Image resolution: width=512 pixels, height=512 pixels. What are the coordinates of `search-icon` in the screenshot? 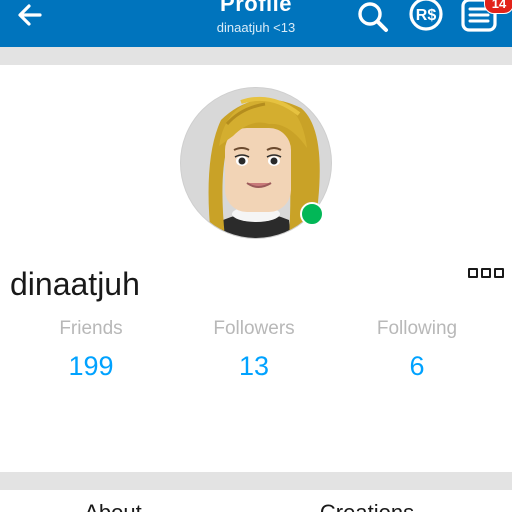 It's located at (373, 17).